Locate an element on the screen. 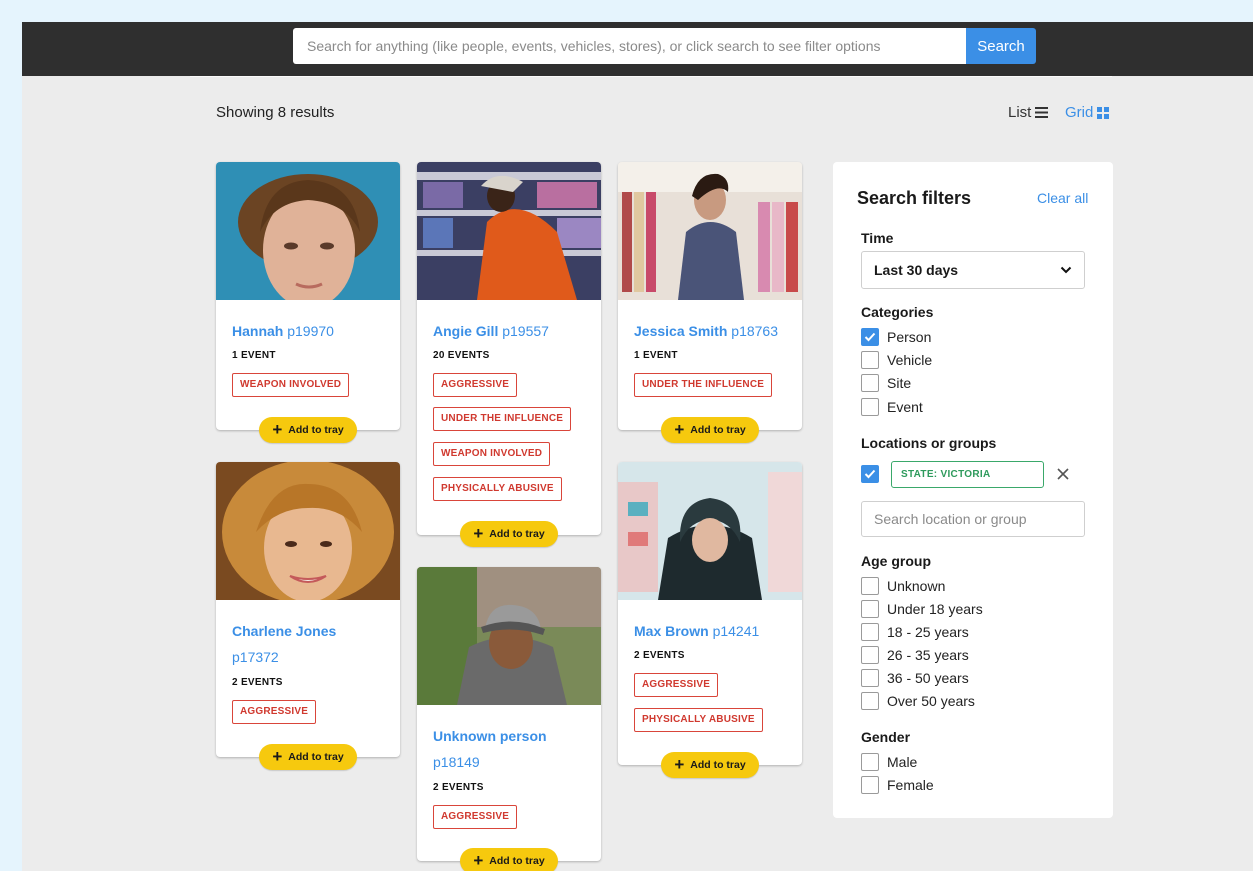 This screenshot has height=871, width=1253. tag-weapon-involved: WEAPON INVOLVED is located at coordinates (492, 454).